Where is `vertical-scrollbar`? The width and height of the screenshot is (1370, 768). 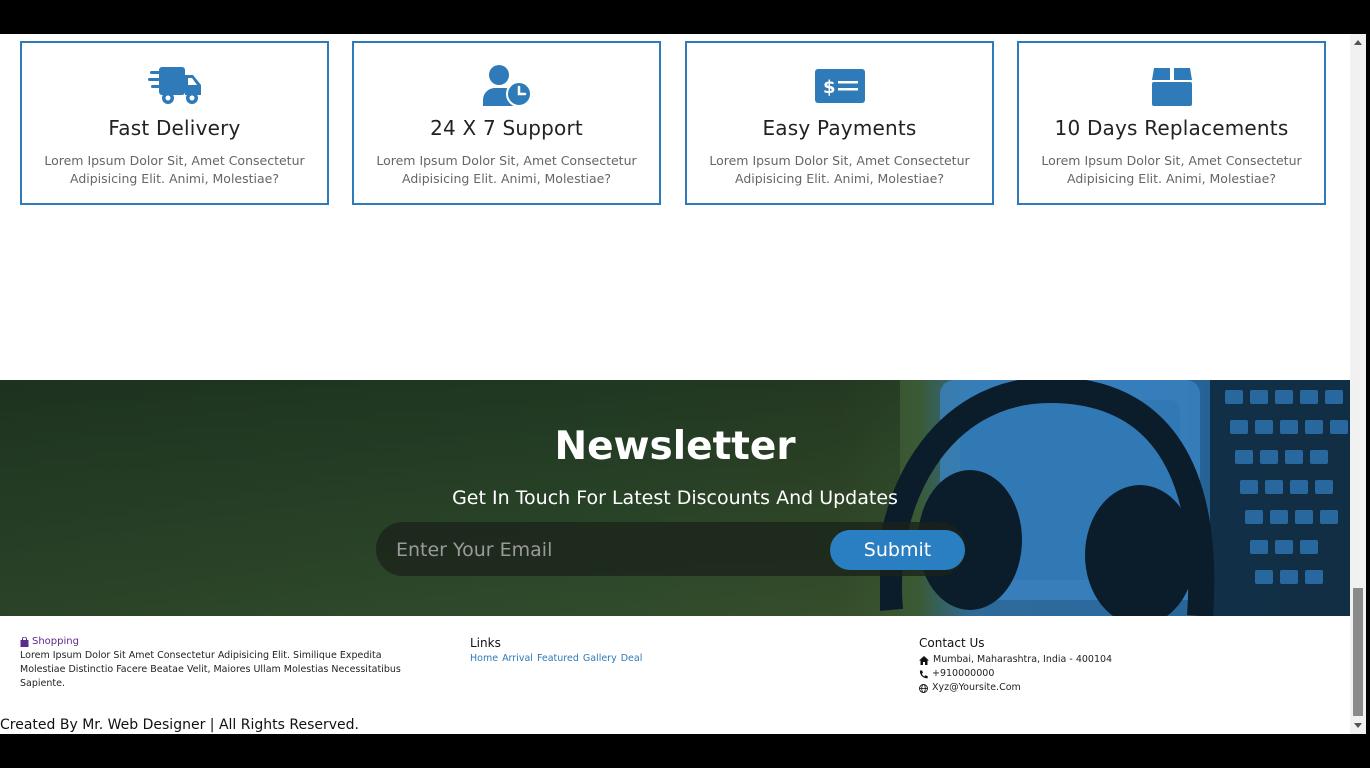
vertical-scrollbar is located at coordinates (1358, 384).